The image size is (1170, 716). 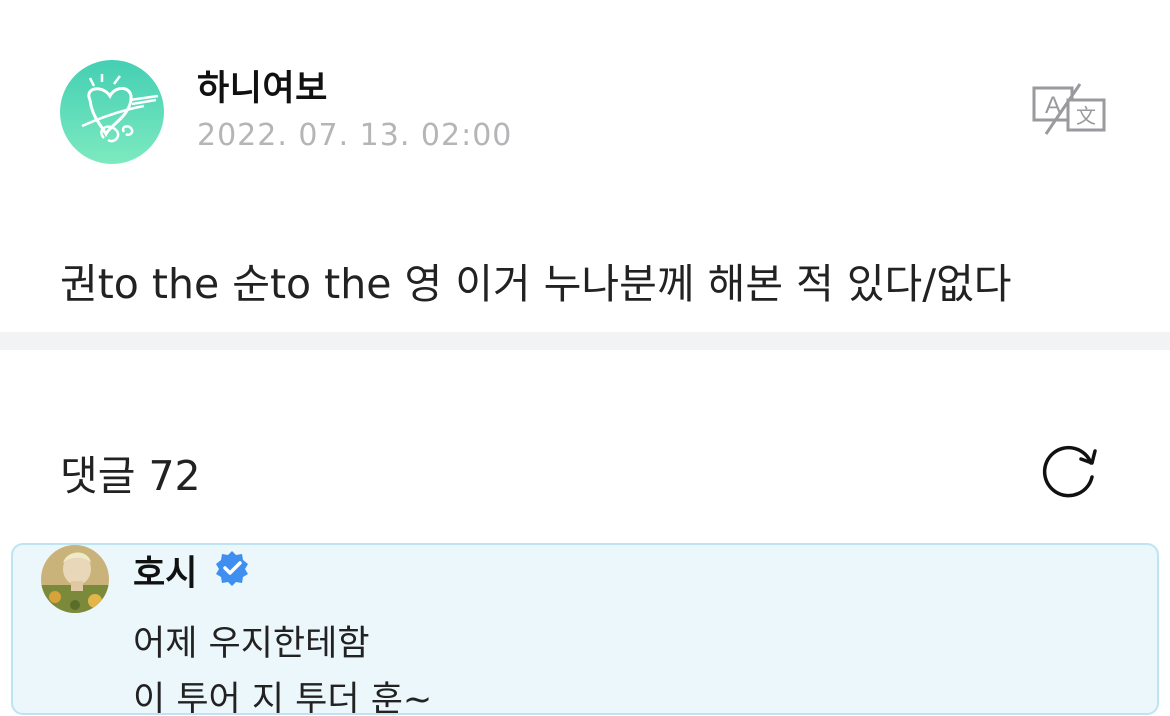 What do you see at coordinates (232, 568) in the screenshot?
I see `verified-badge-icon` at bounding box center [232, 568].